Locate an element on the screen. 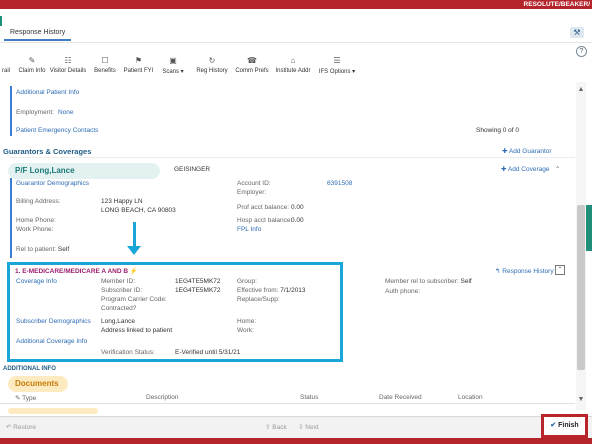 The image size is (592, 444). scroll-up-icon: ▲ is located at coordinates (581, 91).